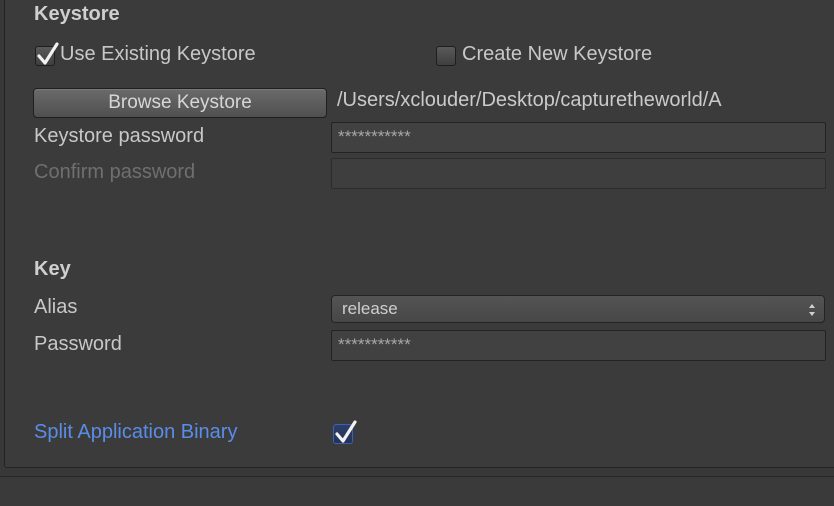  I want to click on updown-arrows-icon, so click(812, 310).